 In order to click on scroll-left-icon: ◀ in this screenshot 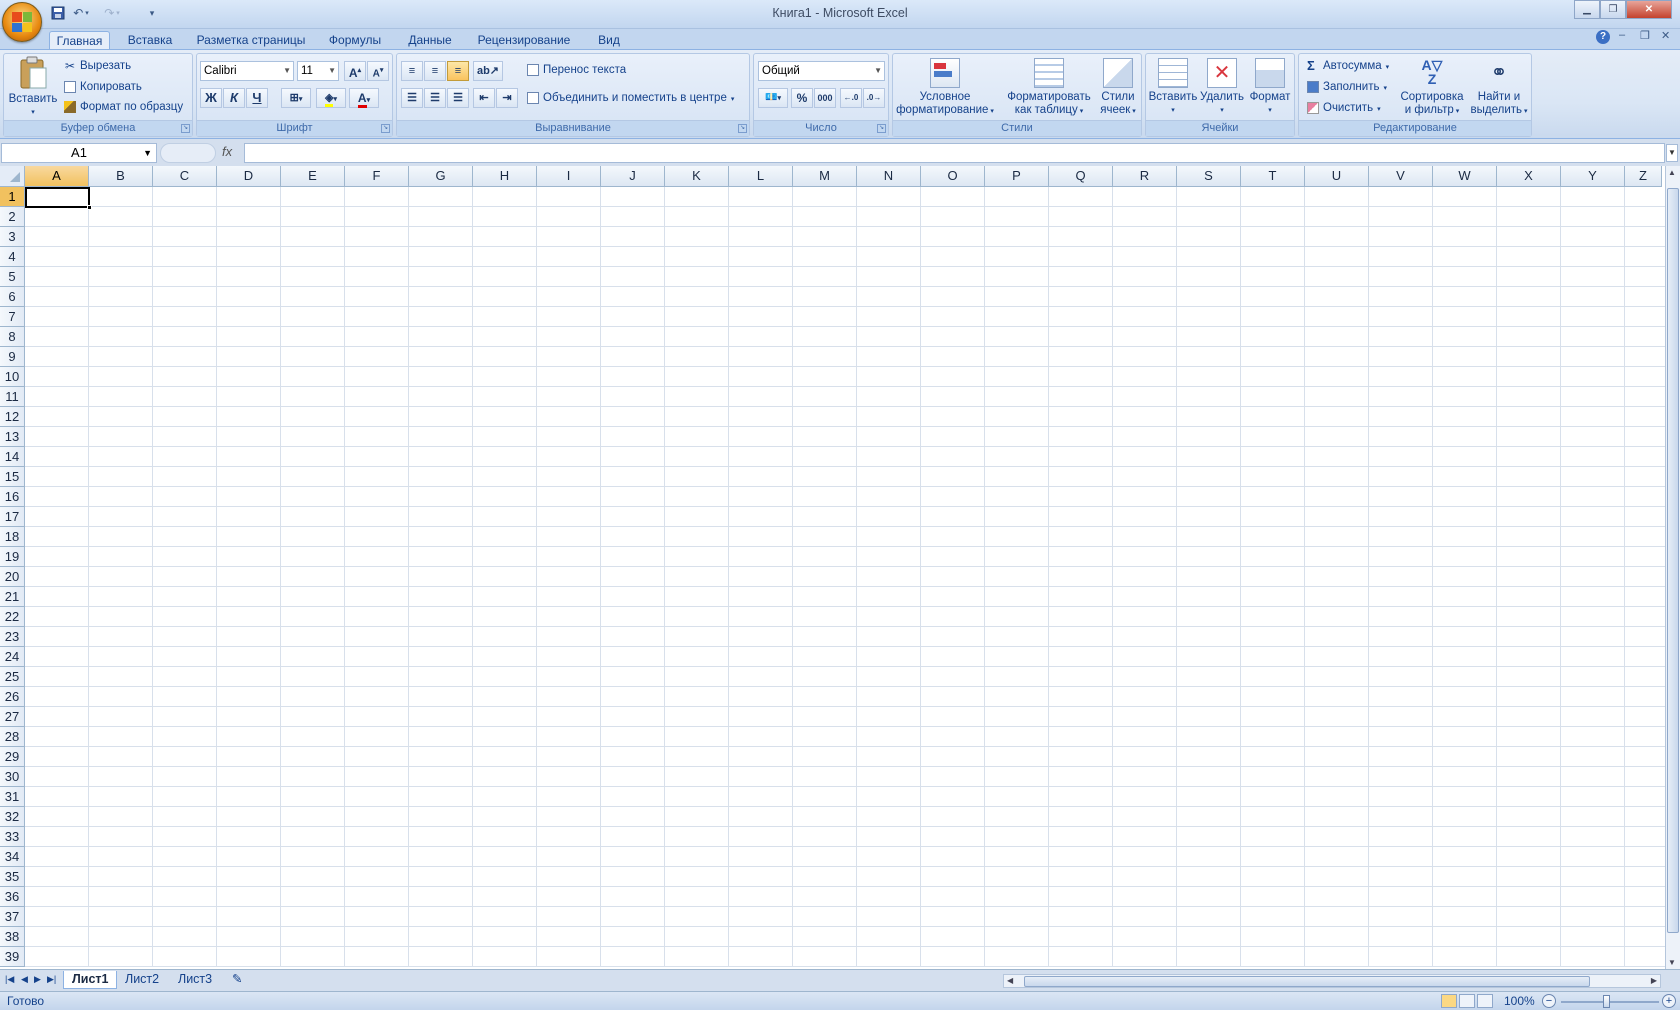, I will do `click(1010, 980)`.